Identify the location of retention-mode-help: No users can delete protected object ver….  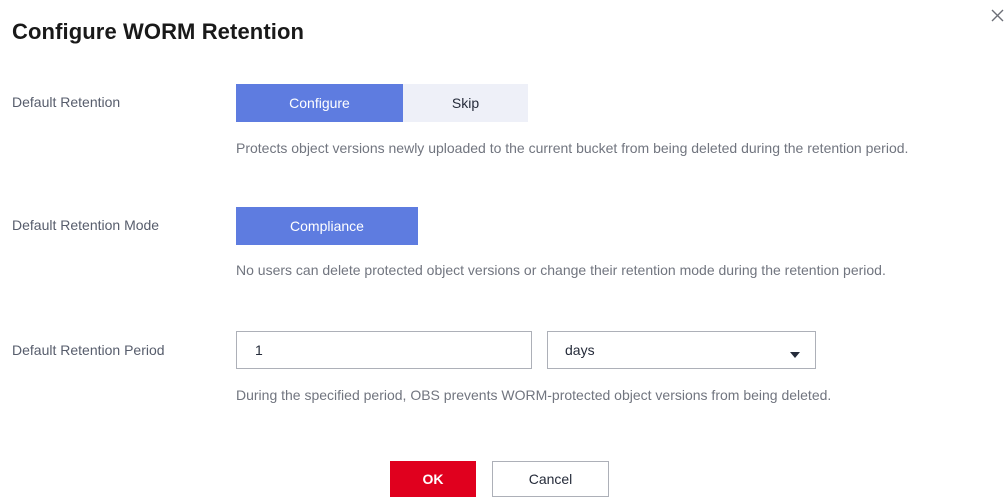
(561, 270).